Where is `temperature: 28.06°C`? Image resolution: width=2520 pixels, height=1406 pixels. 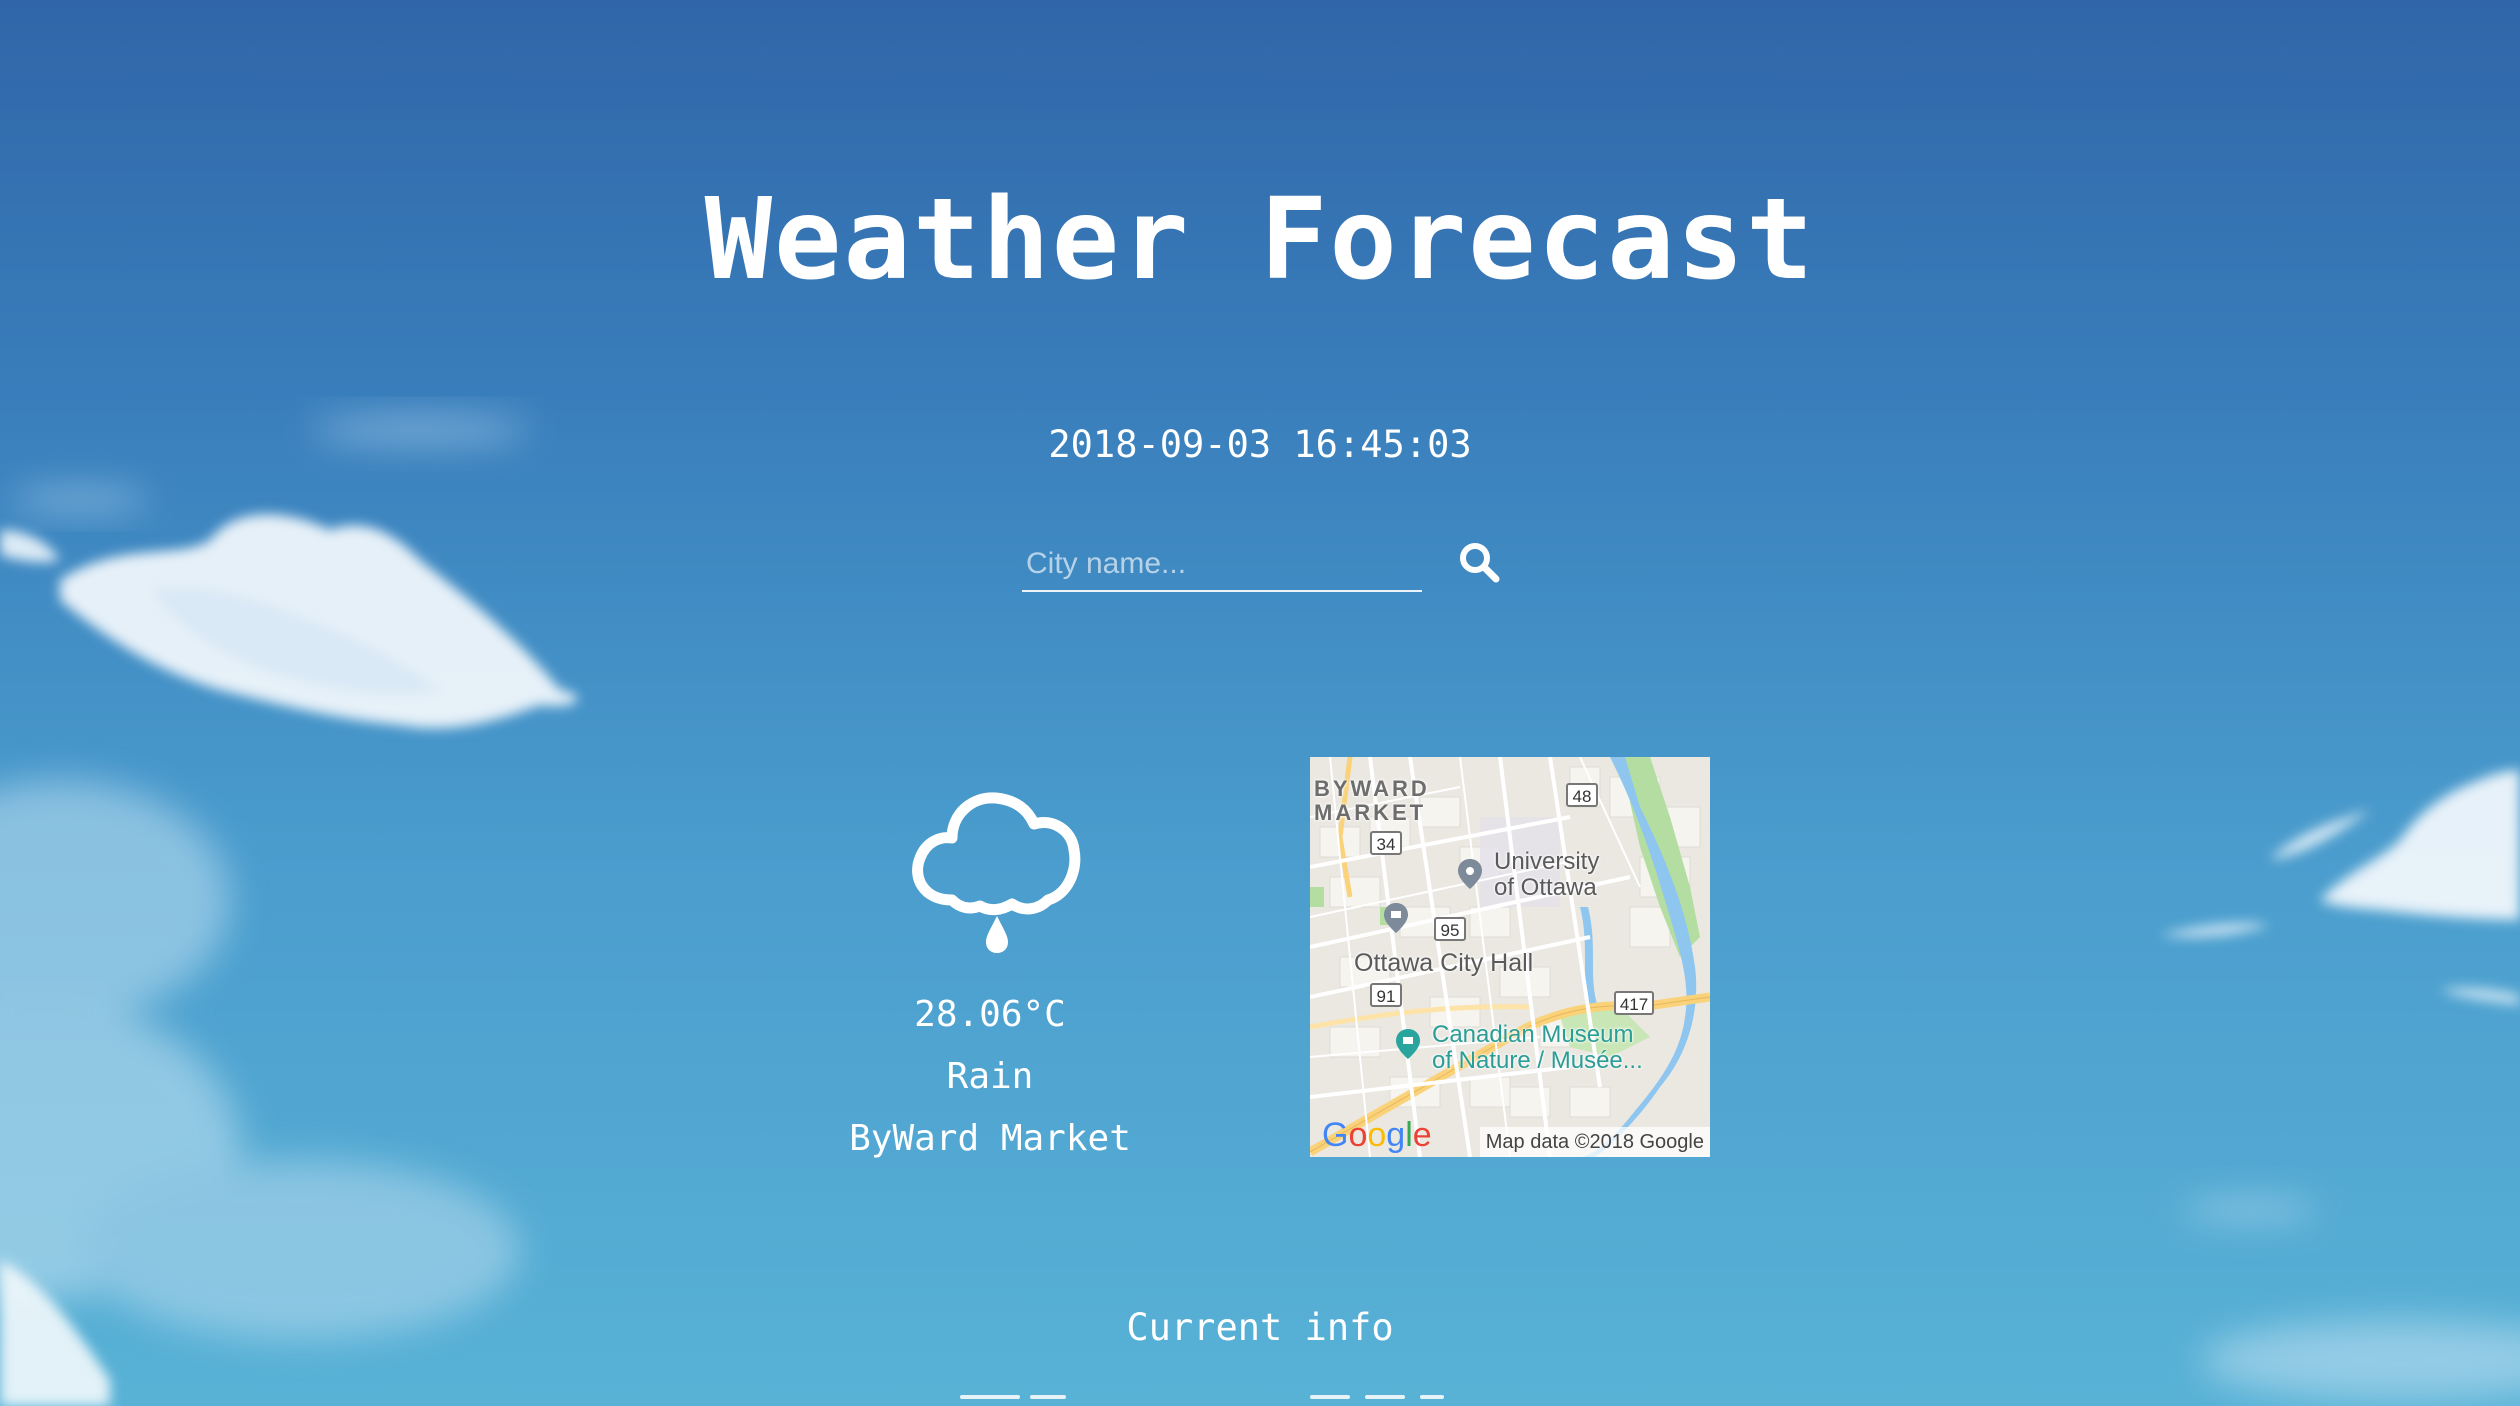 temperature: 28.06°C is located at coordinates (990, 1014).